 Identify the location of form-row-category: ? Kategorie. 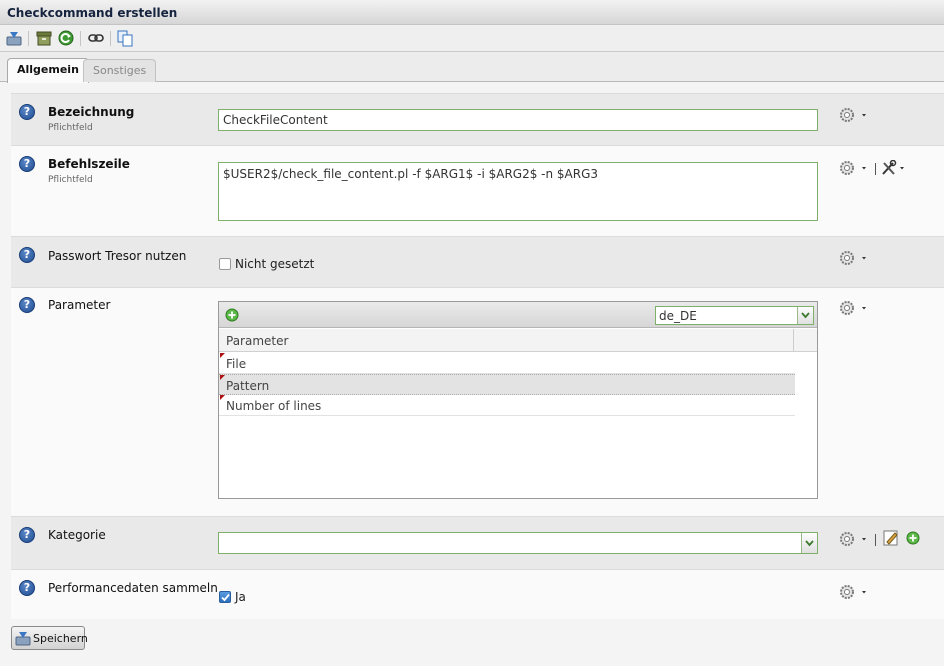
(477, 542).